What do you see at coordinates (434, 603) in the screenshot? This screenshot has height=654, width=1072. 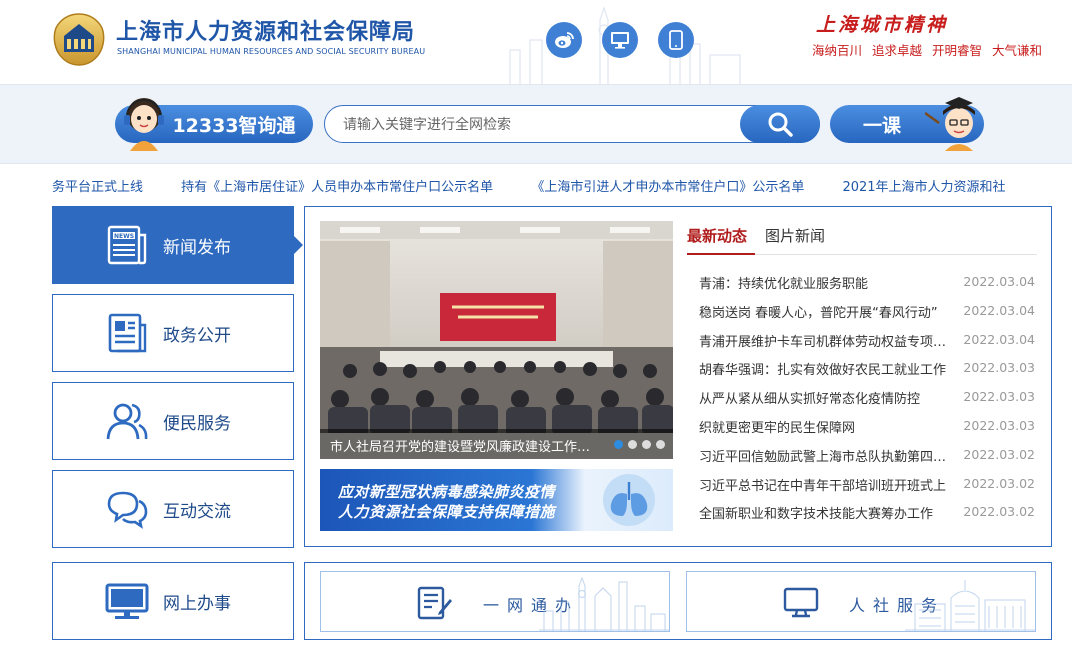 I see `edit-form-icon` at bounding box center [434, 603].